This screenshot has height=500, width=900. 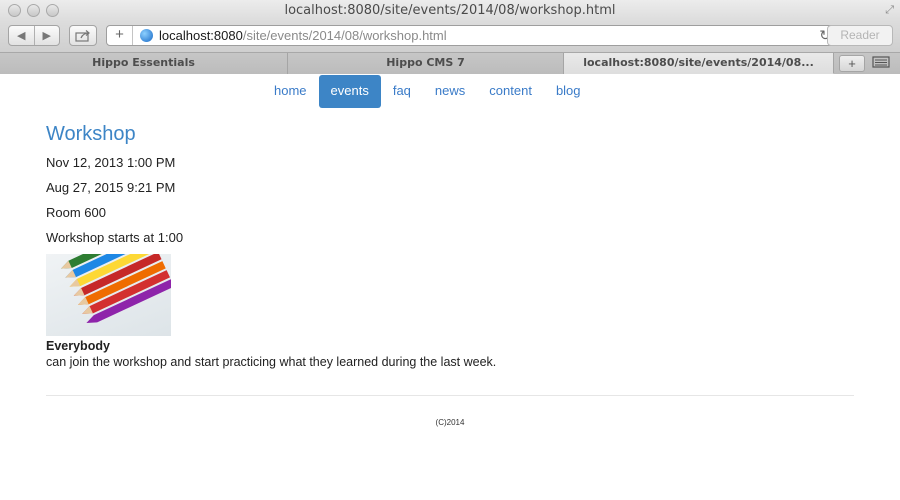 I want to click on event-location: Room 600, so click(x=76, y=212).